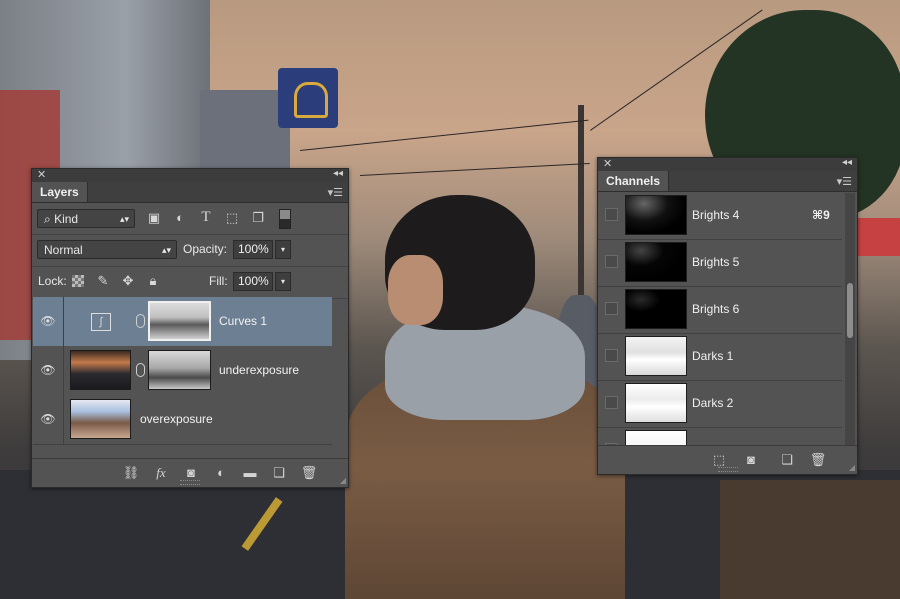  What do you see at coordinates (47, 219) in the screenshot?
I see `search-icon: ⌕` at bounding box center [47, 219].